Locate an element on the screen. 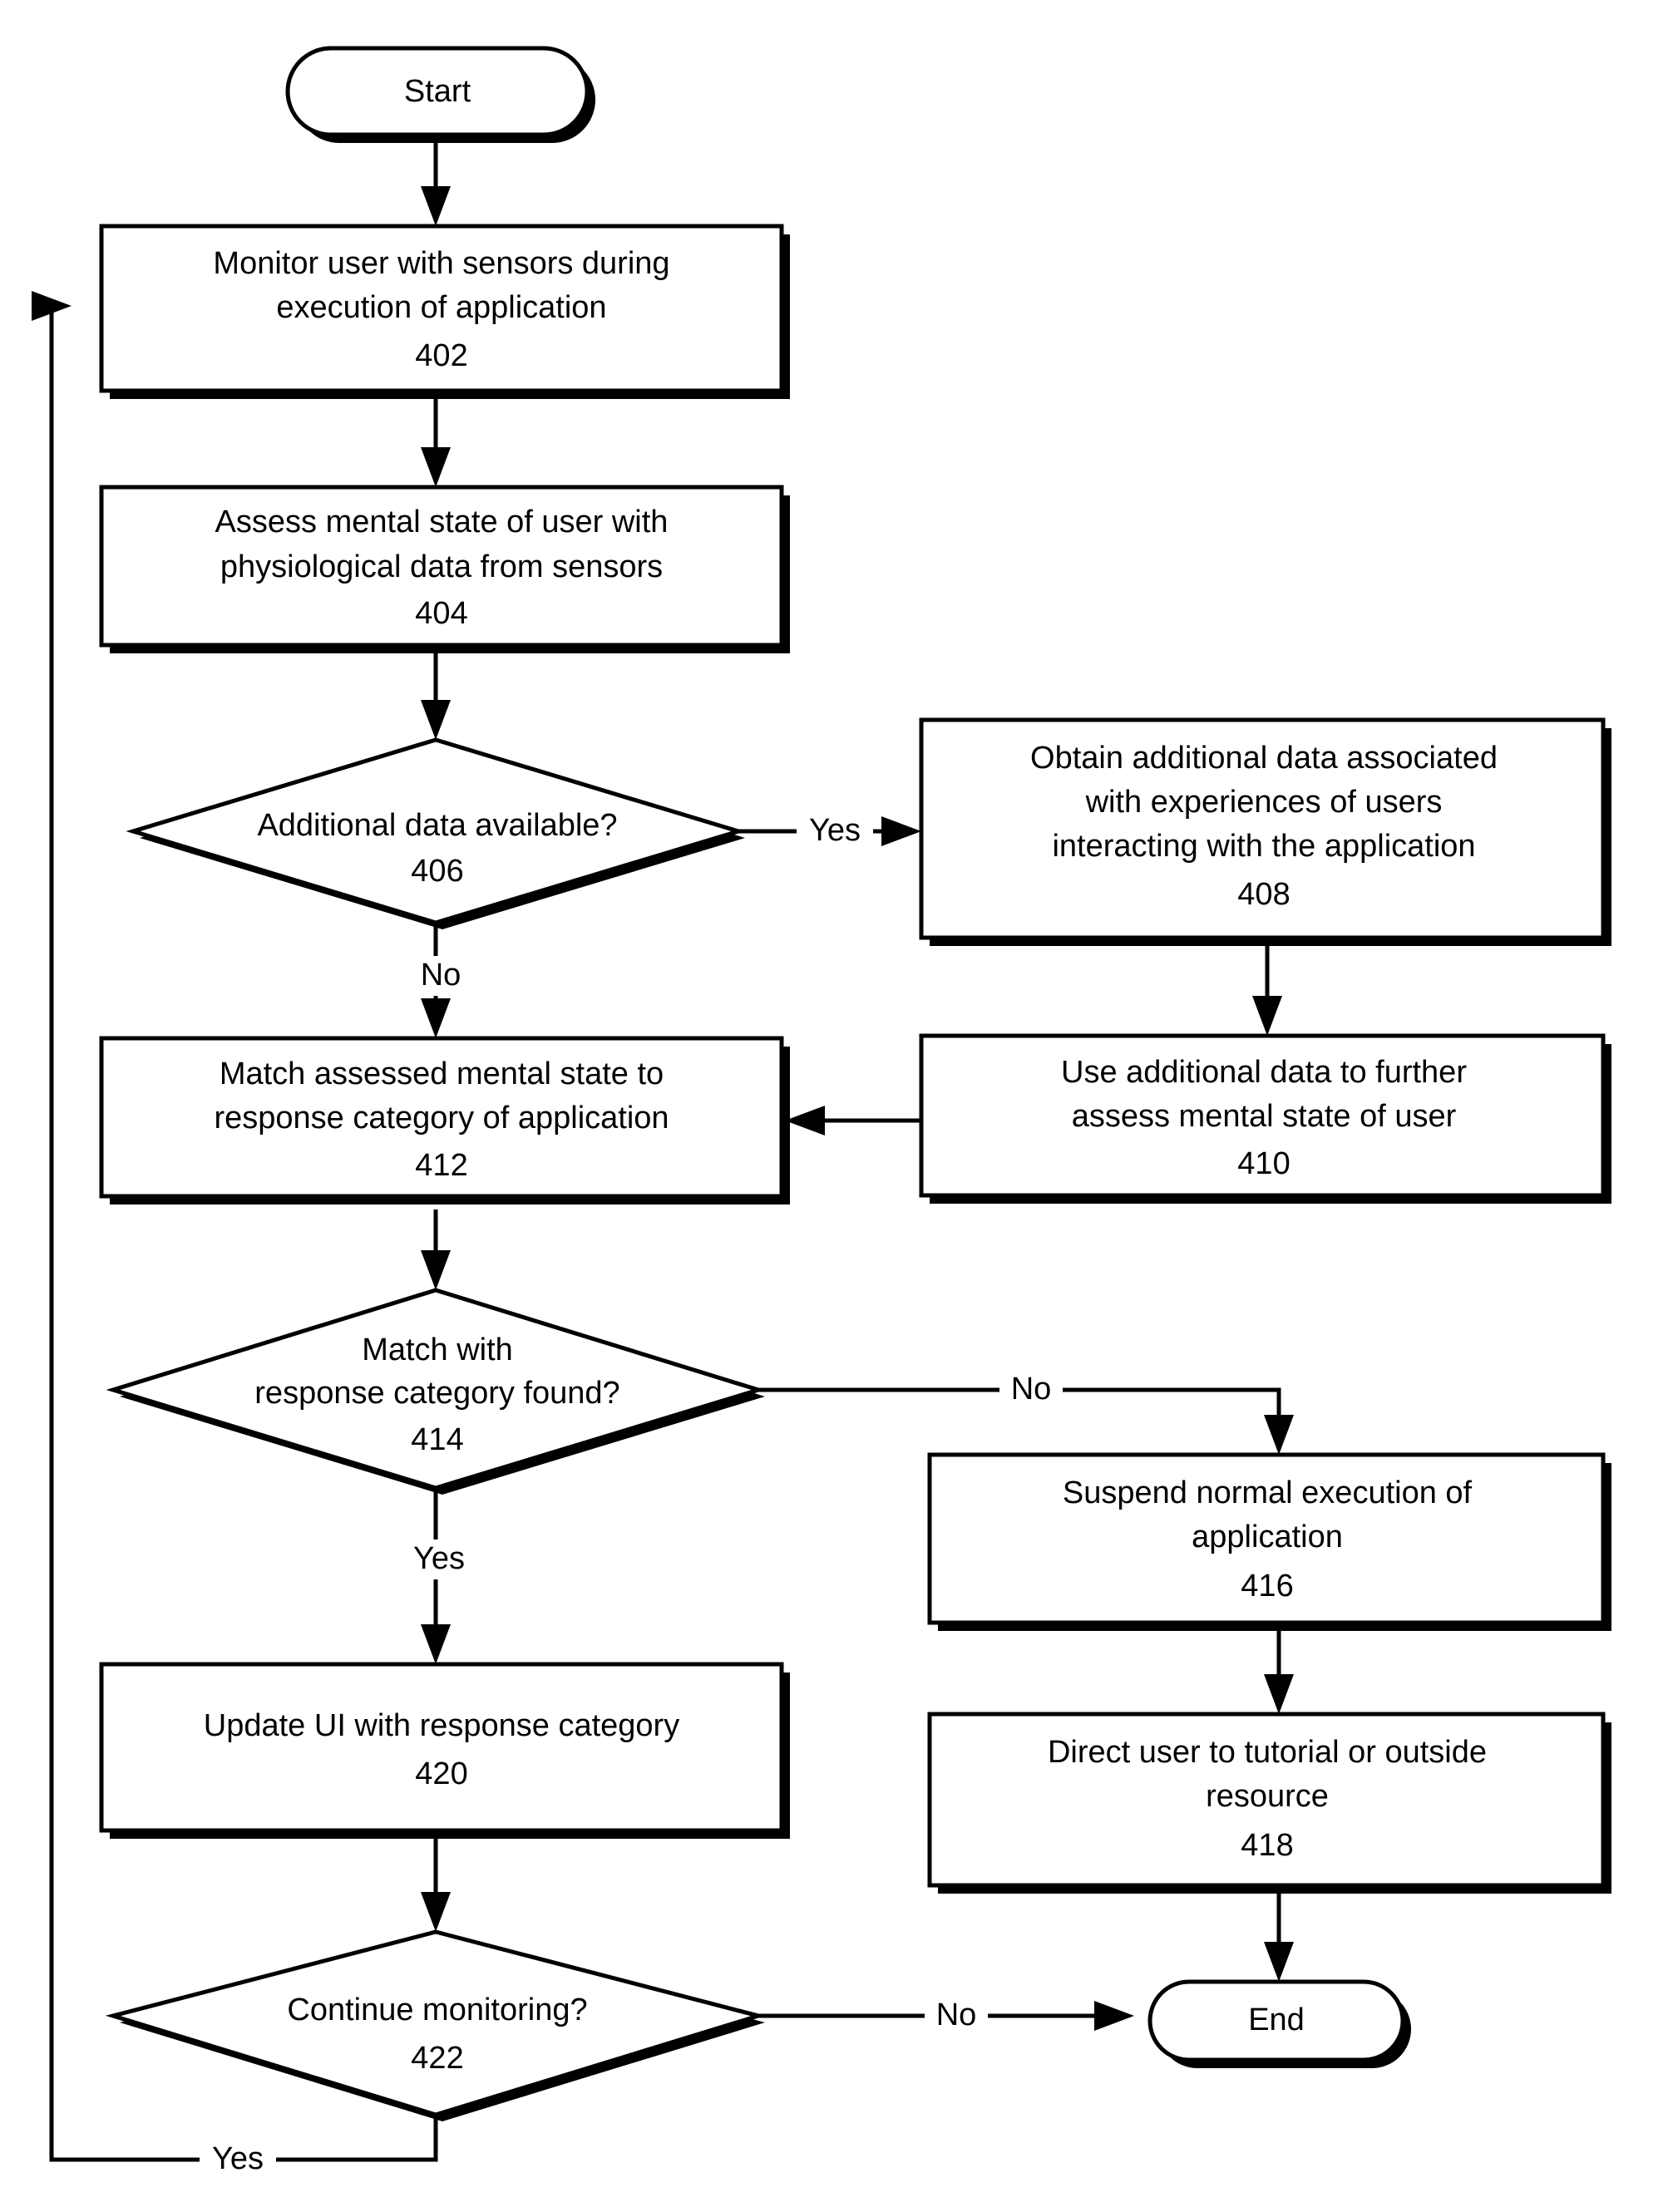 The width and height of the screenshot is (1673, 2212). edge-label-no-414: No is located at coordinates (1031, 1389).